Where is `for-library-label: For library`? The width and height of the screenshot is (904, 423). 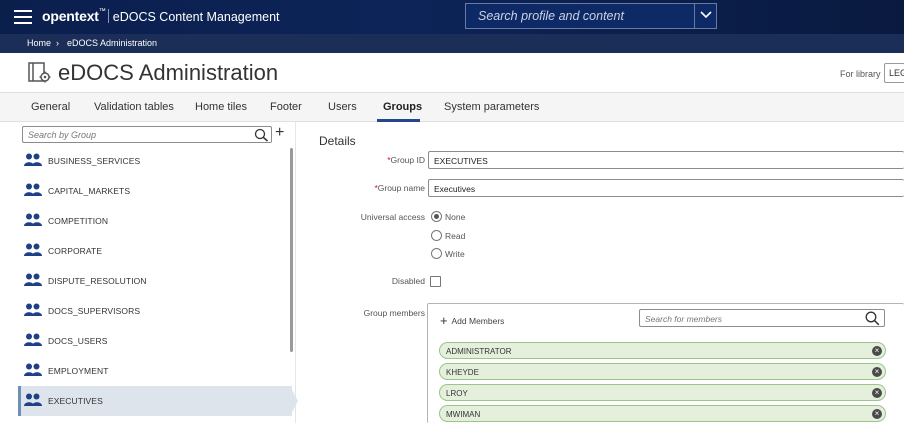
for-library-label: For library is located at coordinates (860, 74).